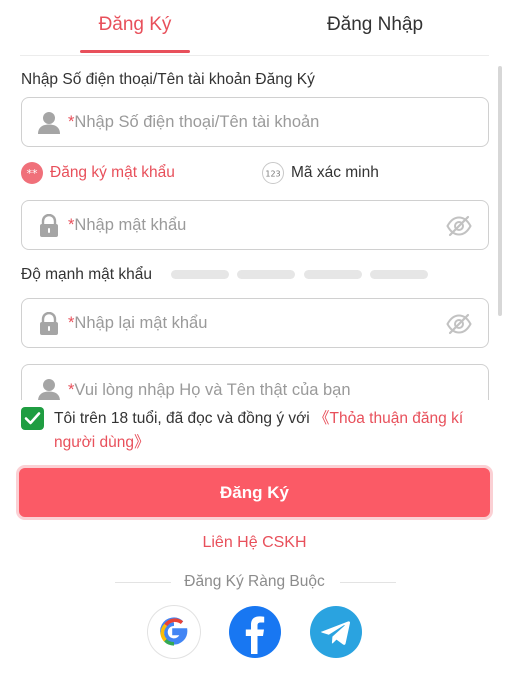 This screenshot has width=509, height=679. I want to click on facebook-icon, so click(255, 635).